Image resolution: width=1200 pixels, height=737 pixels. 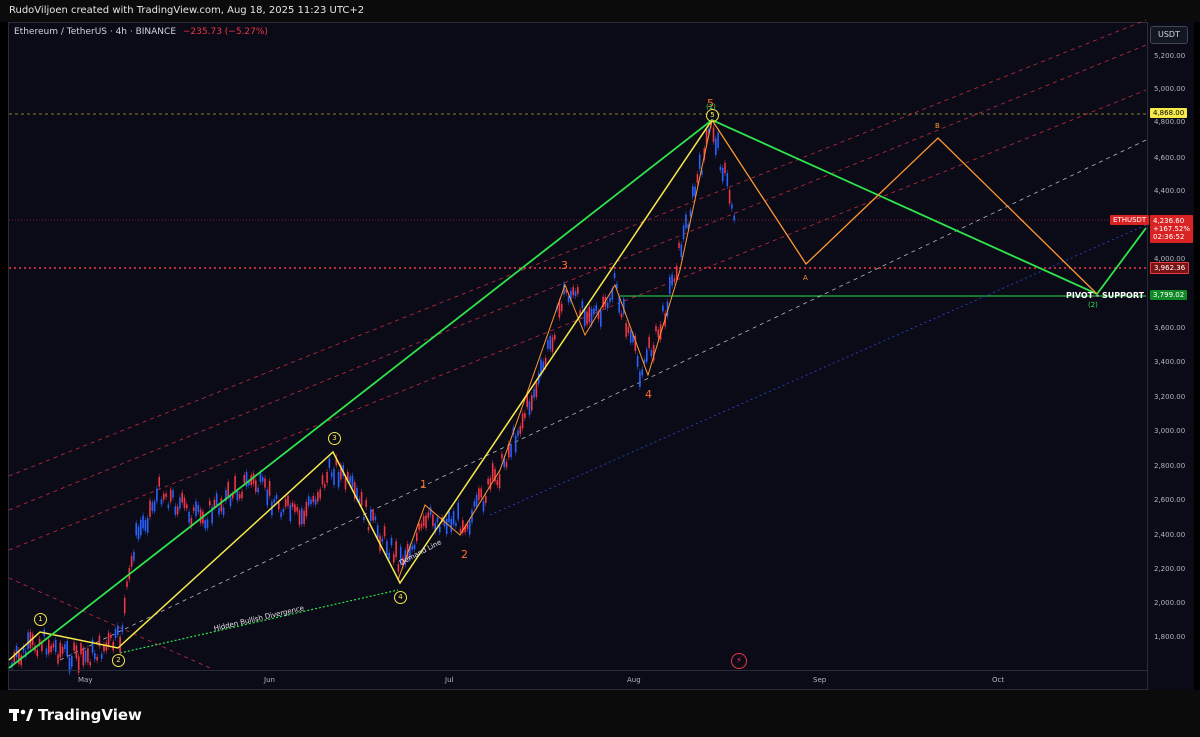 I want to click on lightning-icon: ⚡, so click(x=739, y=661).